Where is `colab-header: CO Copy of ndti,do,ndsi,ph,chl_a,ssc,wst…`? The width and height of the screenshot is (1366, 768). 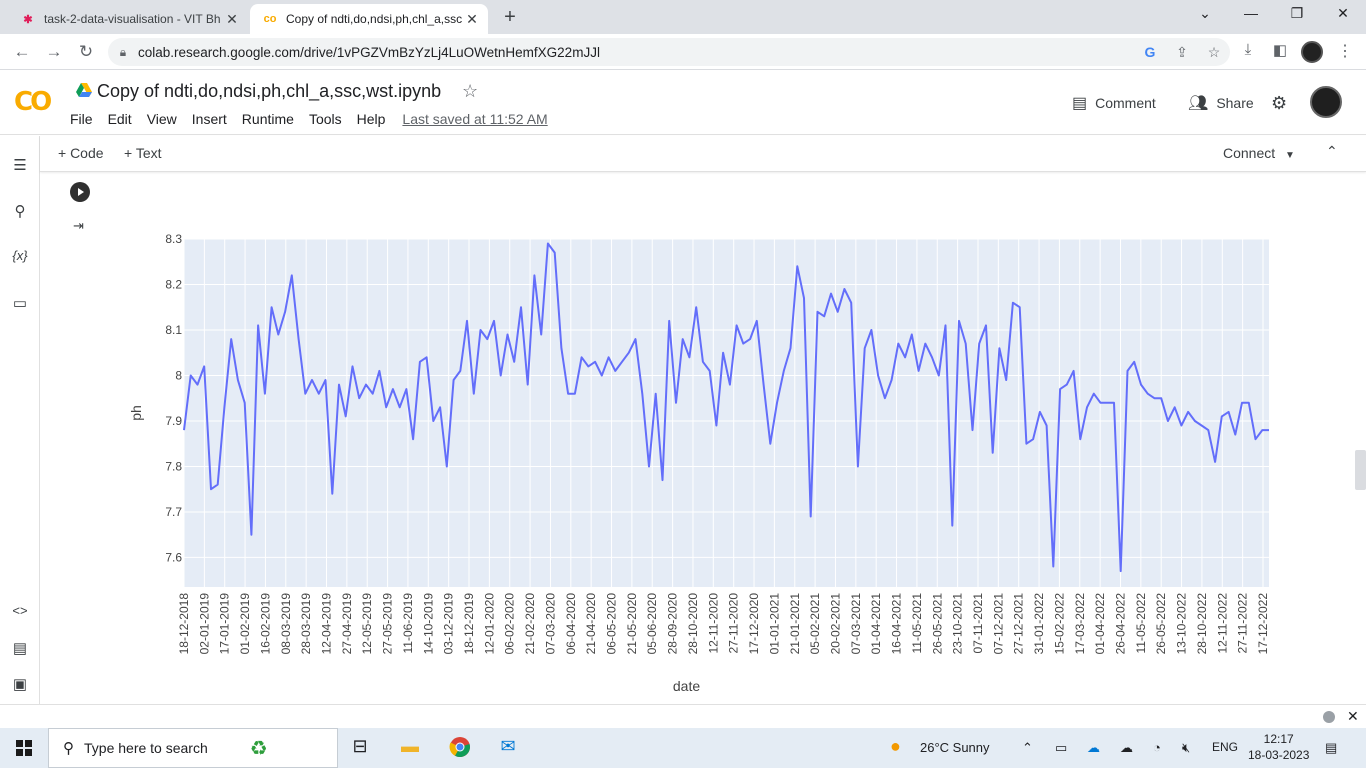 colab-header: CO Copy of ndti,do,ndsi,ph,chl_a,ssc,wst… is located at coordinates (683, 103).